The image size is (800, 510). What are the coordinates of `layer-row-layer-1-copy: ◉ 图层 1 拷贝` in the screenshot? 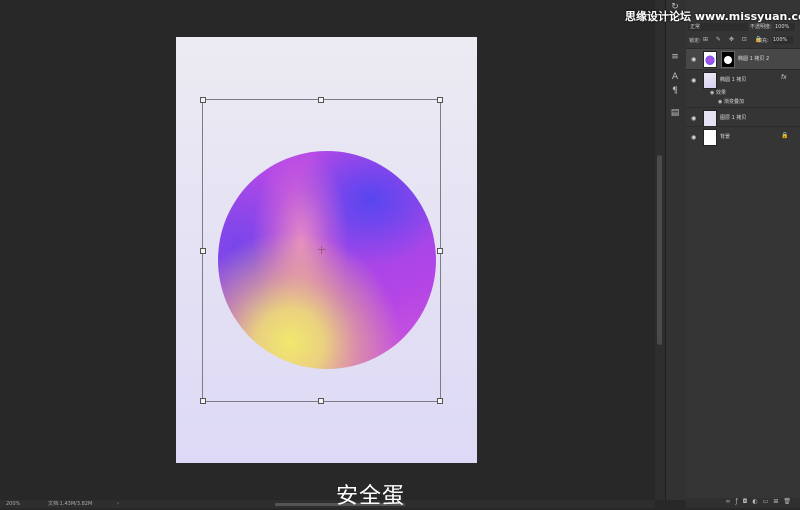 It's located at (743, 117).